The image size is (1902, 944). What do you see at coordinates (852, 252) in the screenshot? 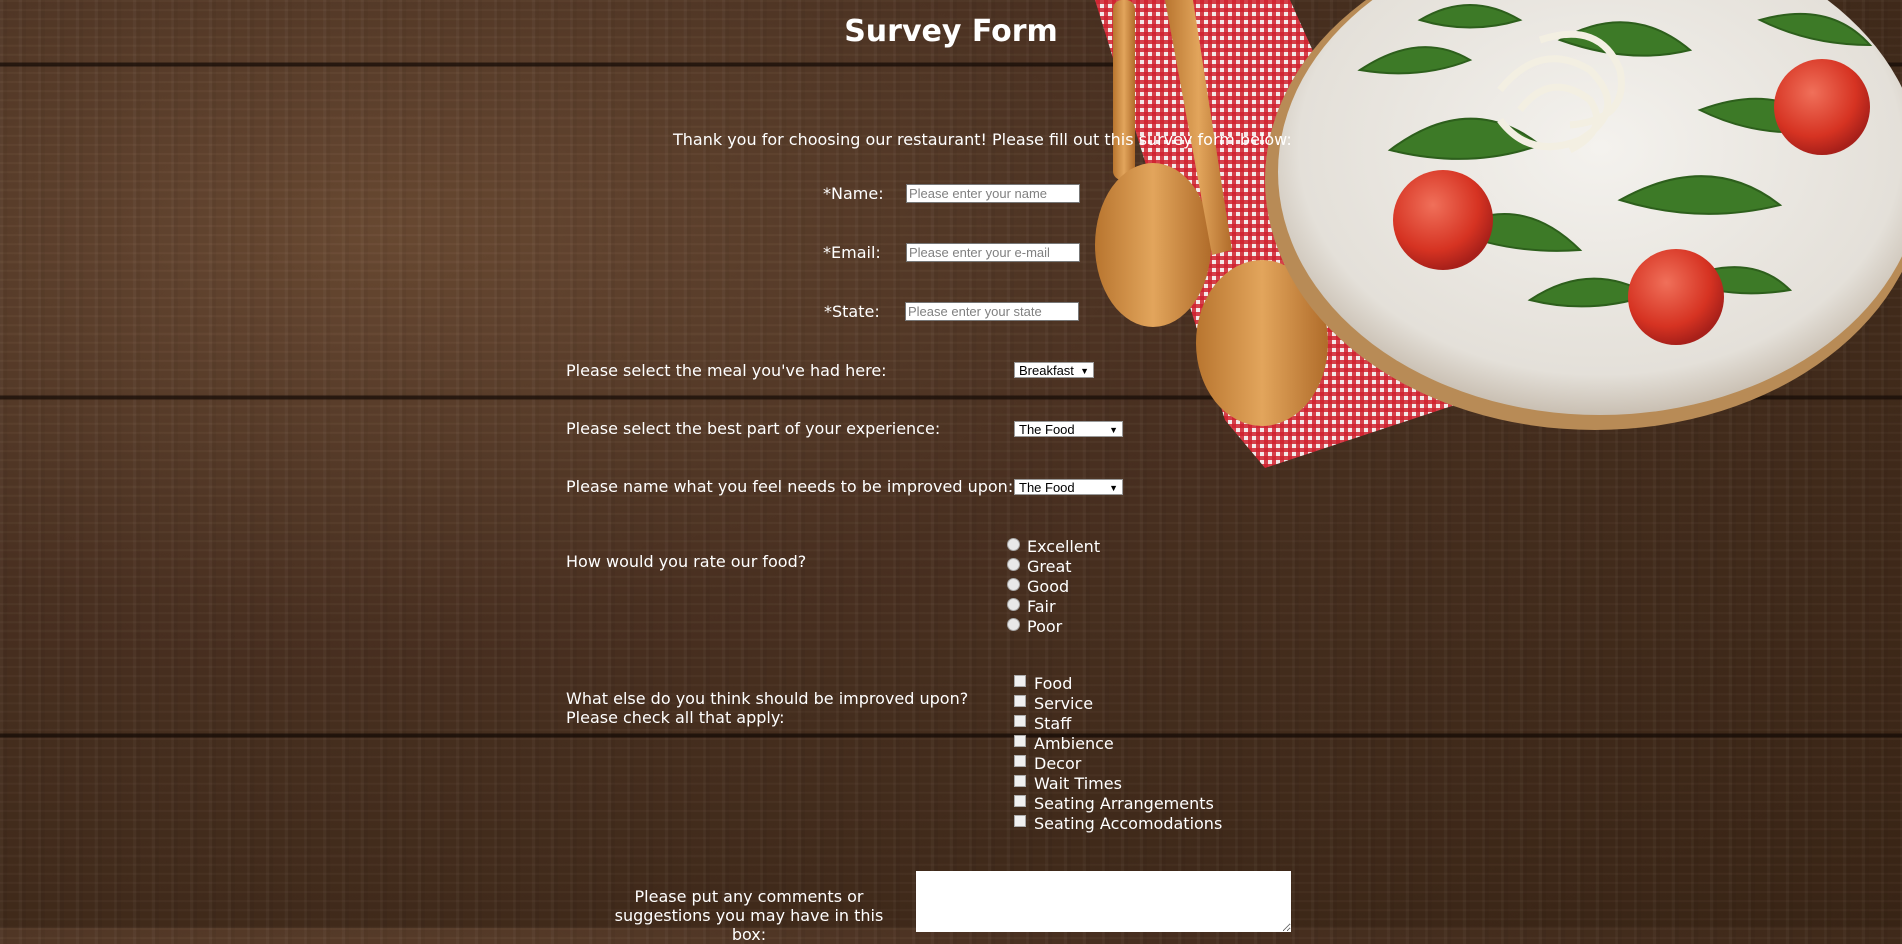
I see `email-label: *Email:` at bounding box center [852, 252].